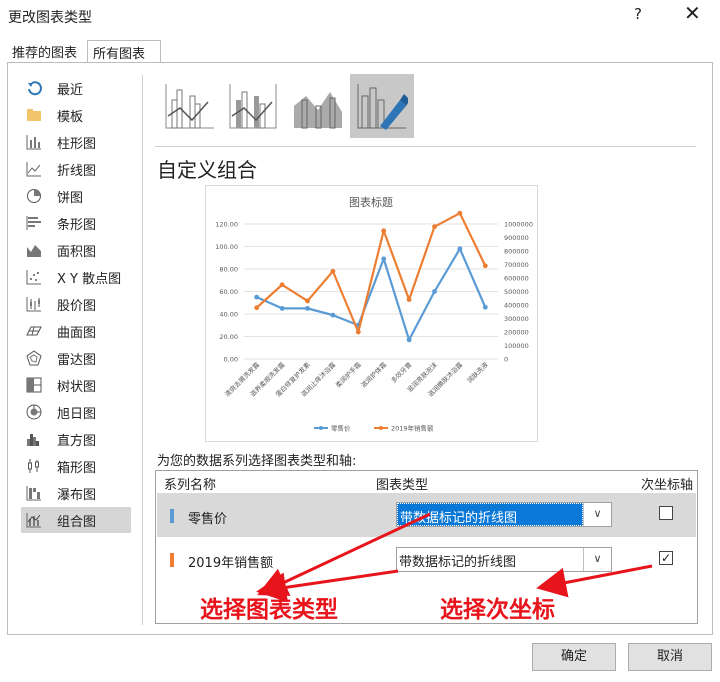 This screenshot has width=720, height=682. What do you see at coordinates (516, 279) in the screenshot?
I see `y2-tick-label: 600000` at bounding box center [516, 279].